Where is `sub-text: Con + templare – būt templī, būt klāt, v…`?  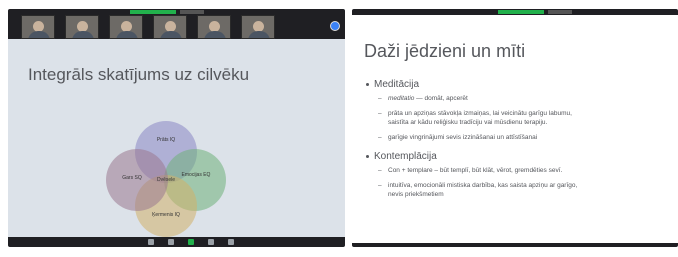
sub-text: Con + templare – būt templī, būt klāt, v… is located at coordinates (475, 170).